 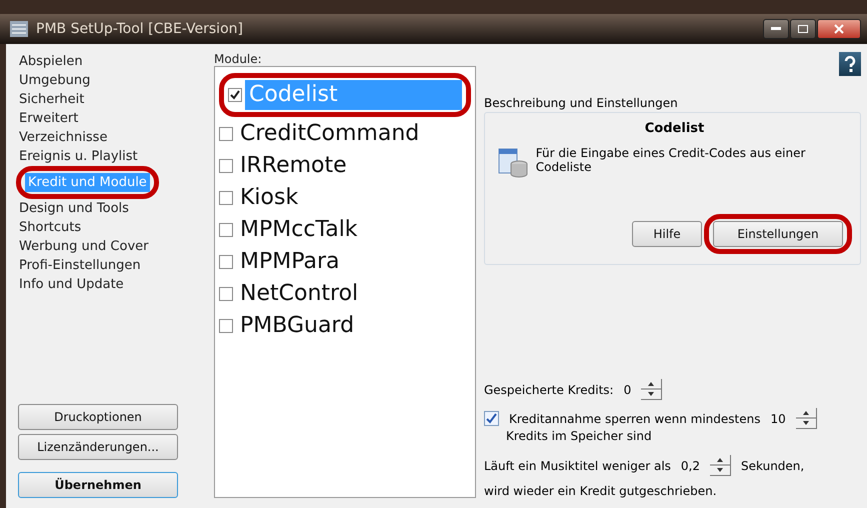 I want to click on document-database-icon, so click(x=512, y=162).